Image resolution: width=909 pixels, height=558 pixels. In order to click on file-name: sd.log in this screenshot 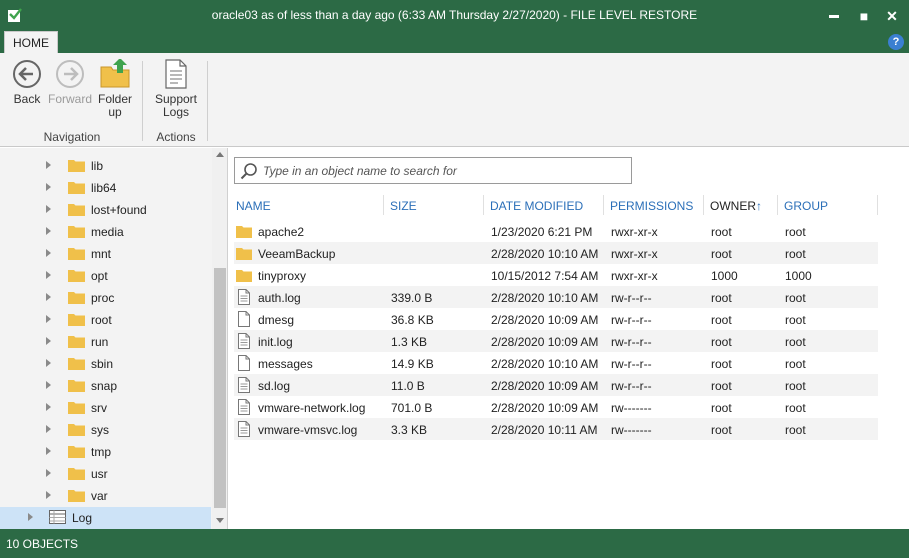, I will do `click(274, 386)`.